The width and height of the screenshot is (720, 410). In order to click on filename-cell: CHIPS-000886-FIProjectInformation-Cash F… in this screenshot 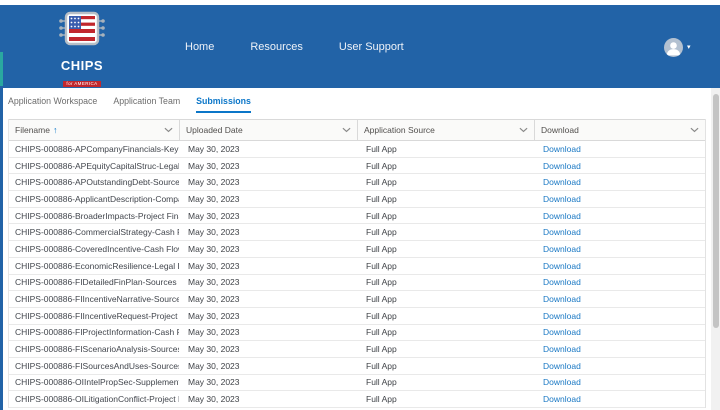, I will do `click(97, 332)`.